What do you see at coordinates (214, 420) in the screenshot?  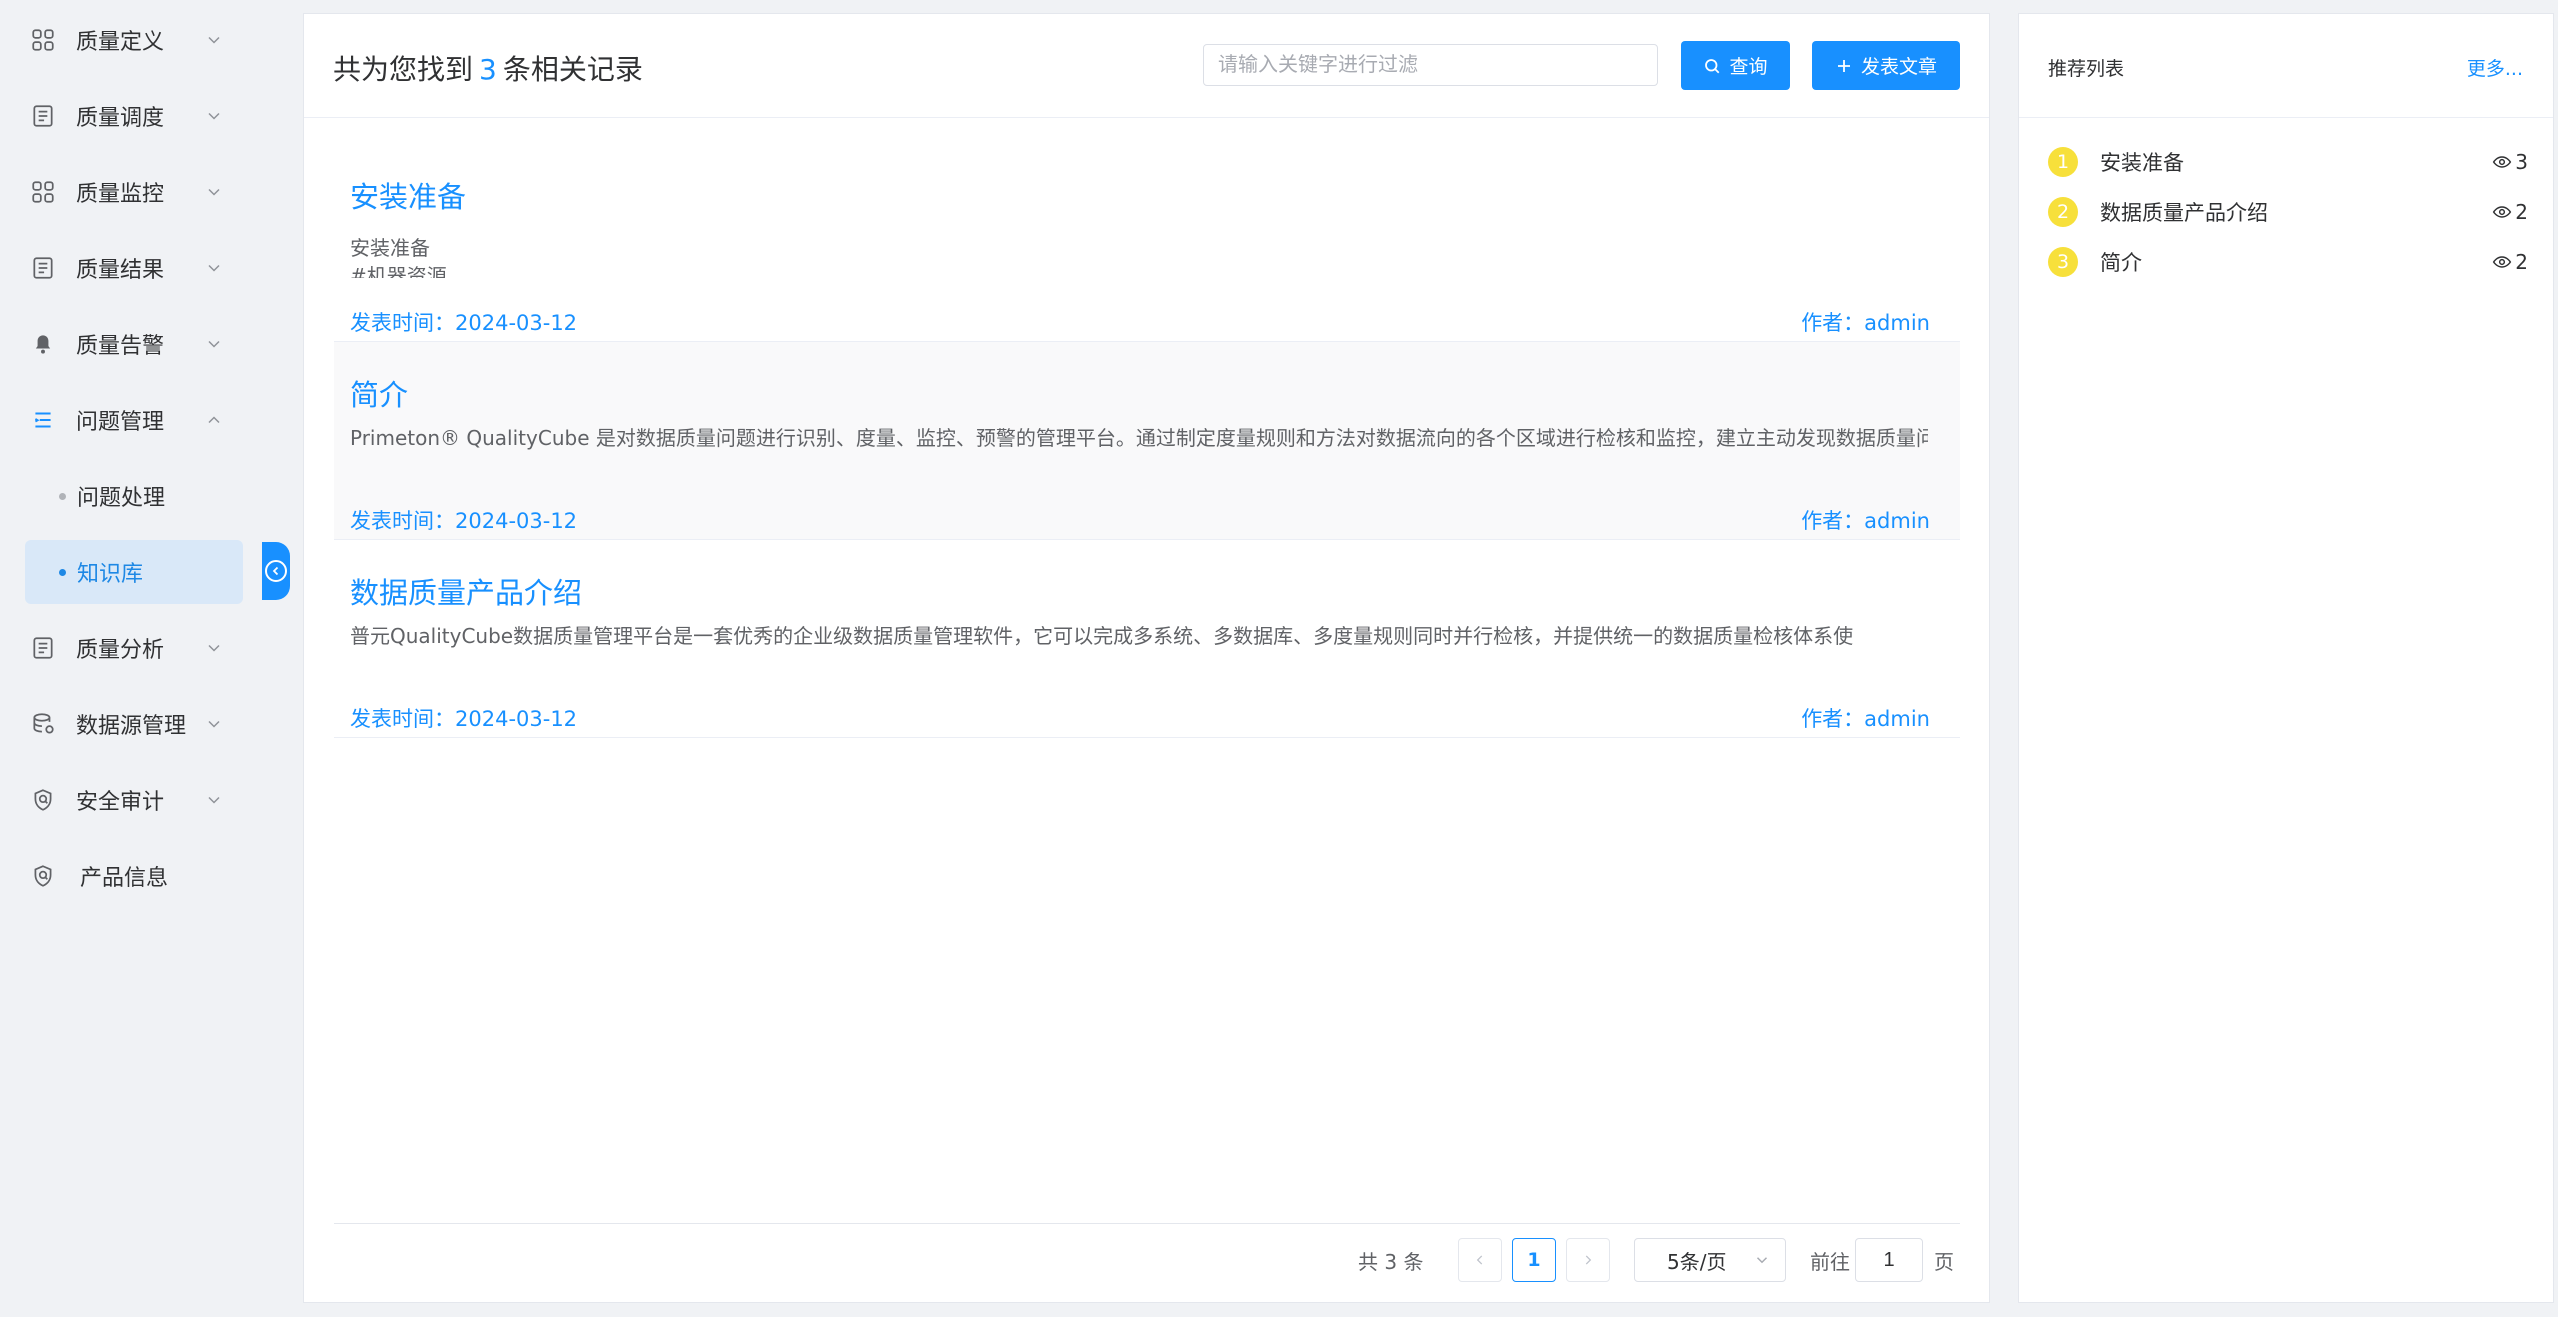 I see `chevron-up-icon` at bounding box center [214, 420].